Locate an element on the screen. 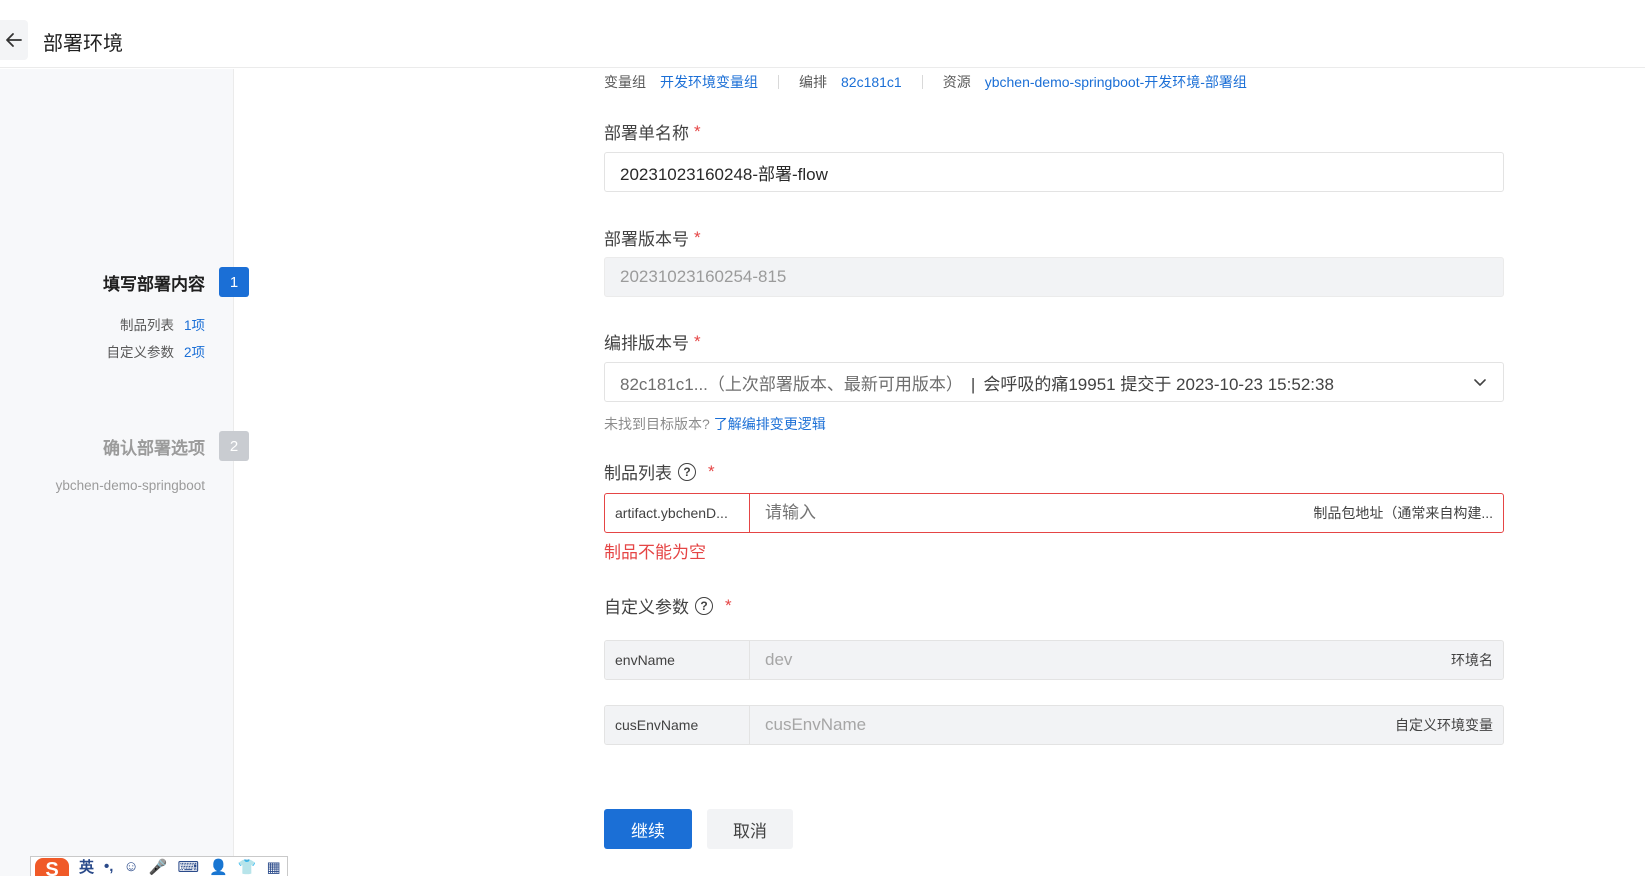 The image size is (1645, 876). sidebar-item-custom-params: 自定义参数 2项 is located at coordinates (155, 351).